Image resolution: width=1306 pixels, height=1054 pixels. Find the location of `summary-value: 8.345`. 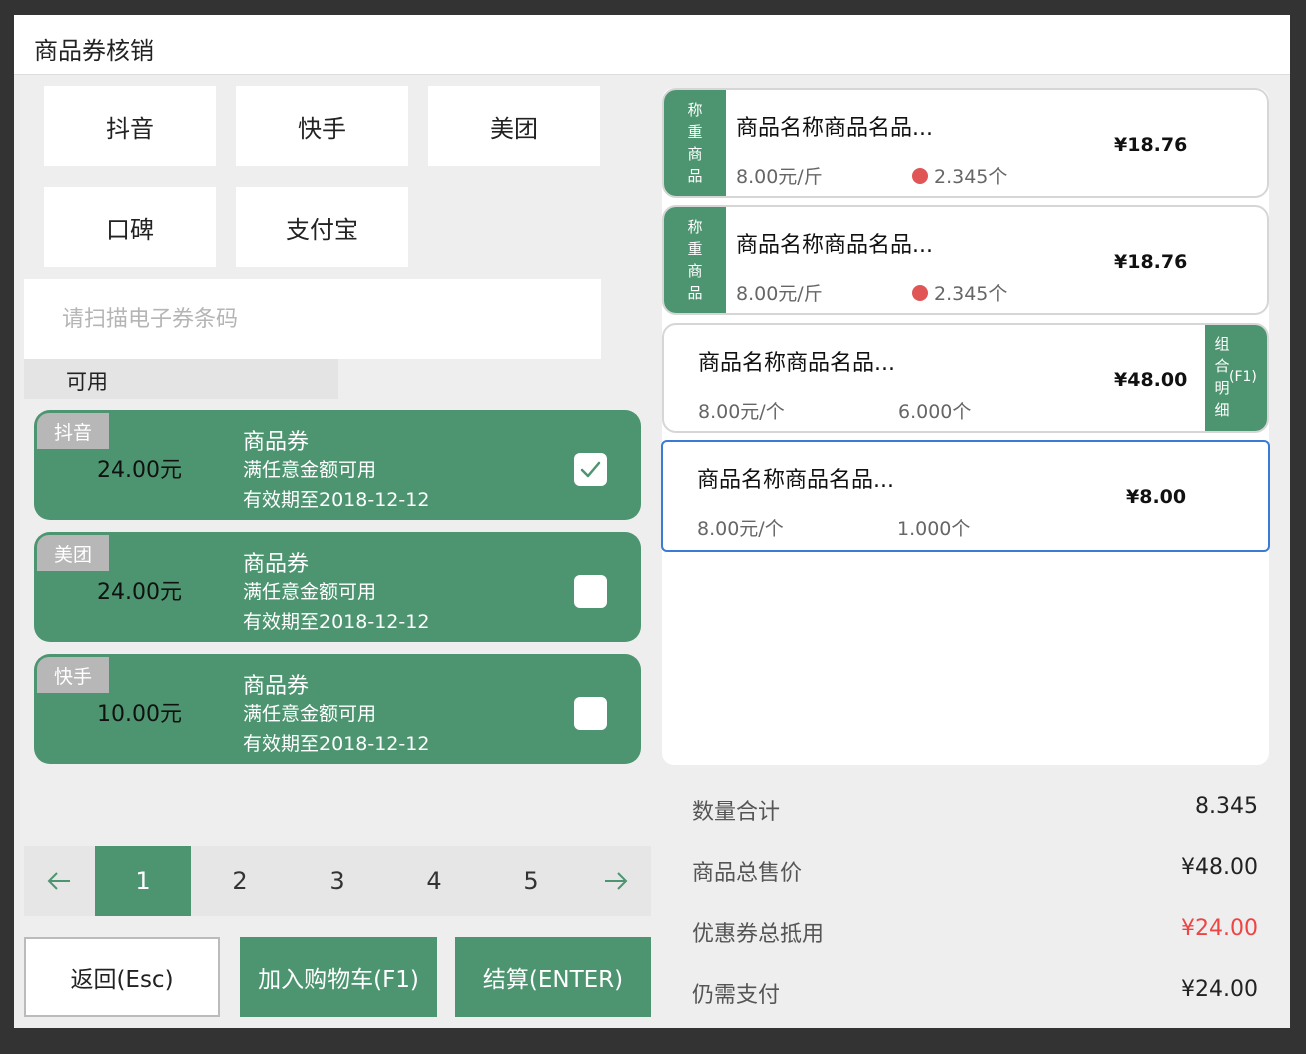

summary-value: 8.345 is located at coordinates (1226, 806).